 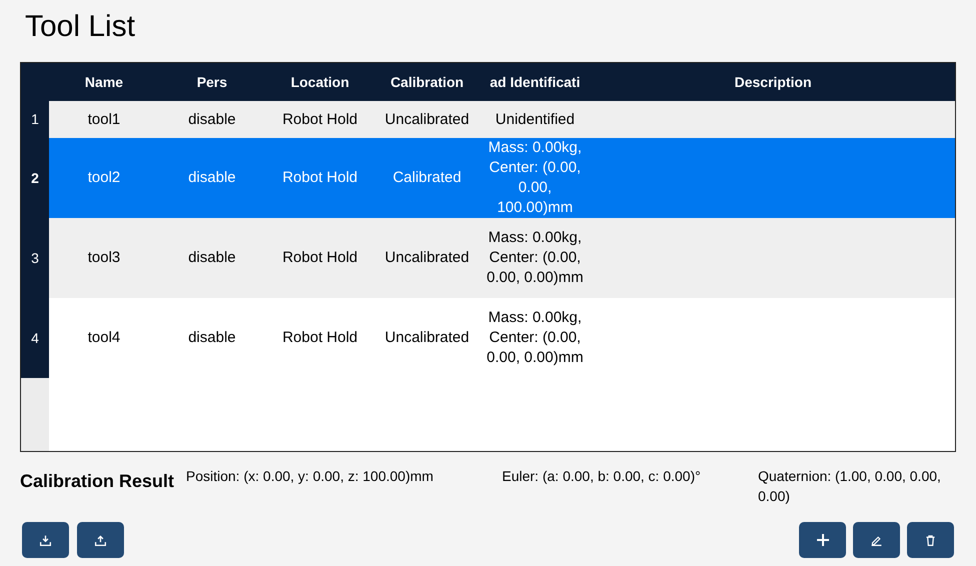 I want to click on table-row: tool3 disable Robot Hold Uncalibrated Mass: 0.00kg, Center: (0.00, 0.00, 0.00)mm, so click(x=502, y=258).